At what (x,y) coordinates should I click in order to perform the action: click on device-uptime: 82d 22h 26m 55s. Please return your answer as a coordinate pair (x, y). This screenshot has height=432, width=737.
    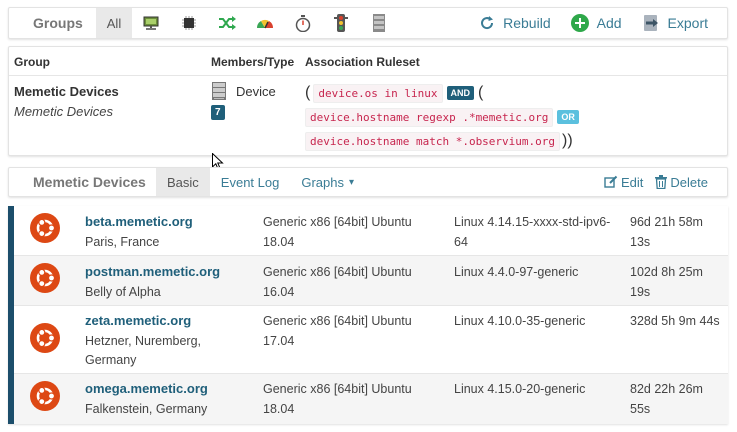
    Looking at the image, I should click on (666, 399).